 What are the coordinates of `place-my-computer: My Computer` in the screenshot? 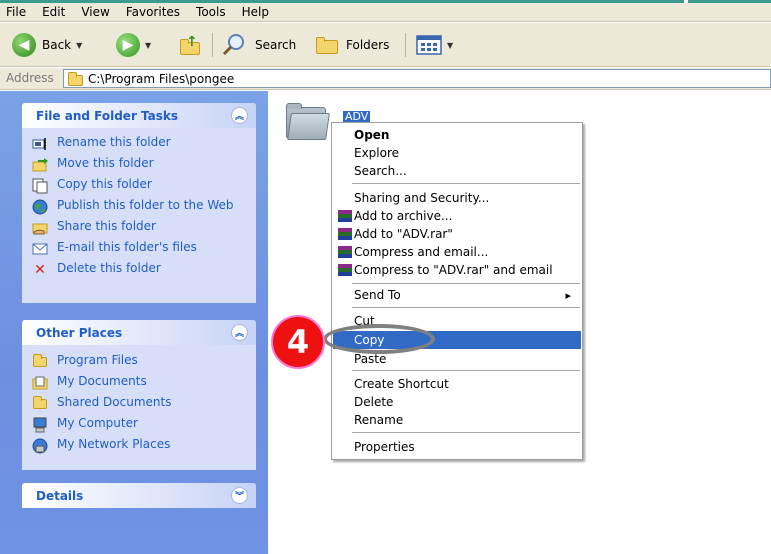 It's located at (144, 425).